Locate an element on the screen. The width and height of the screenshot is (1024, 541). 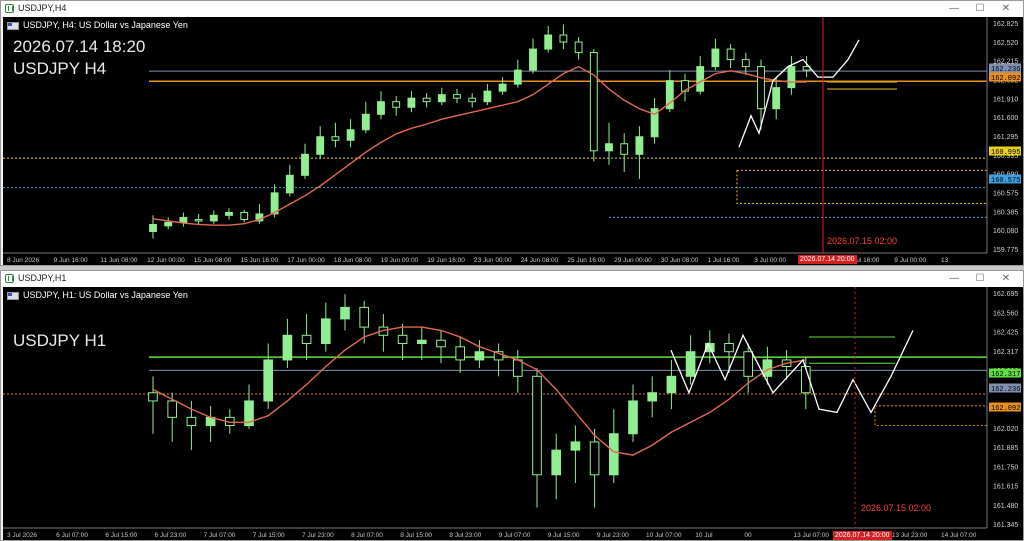
zone-box is located at coordinates (862, 186).